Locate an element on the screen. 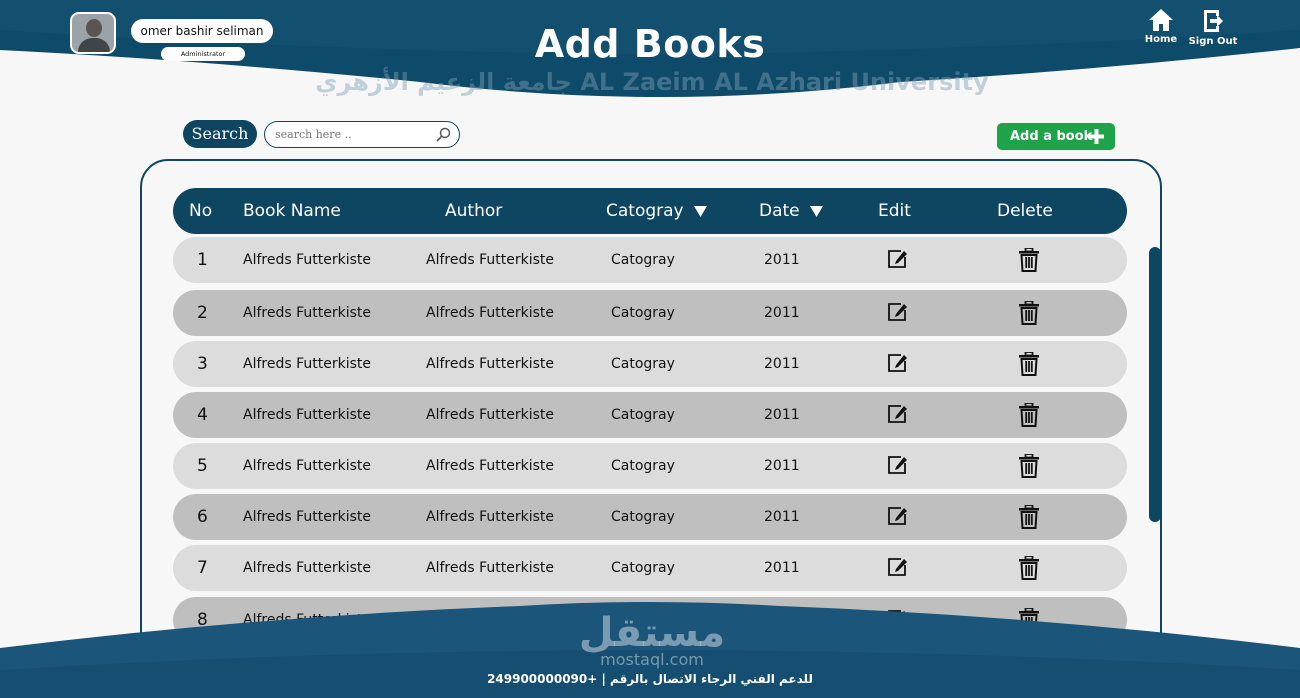 This screenshot has height=698, width=1300. add-book-label: Add a book is located at coordinates (1051, 136).